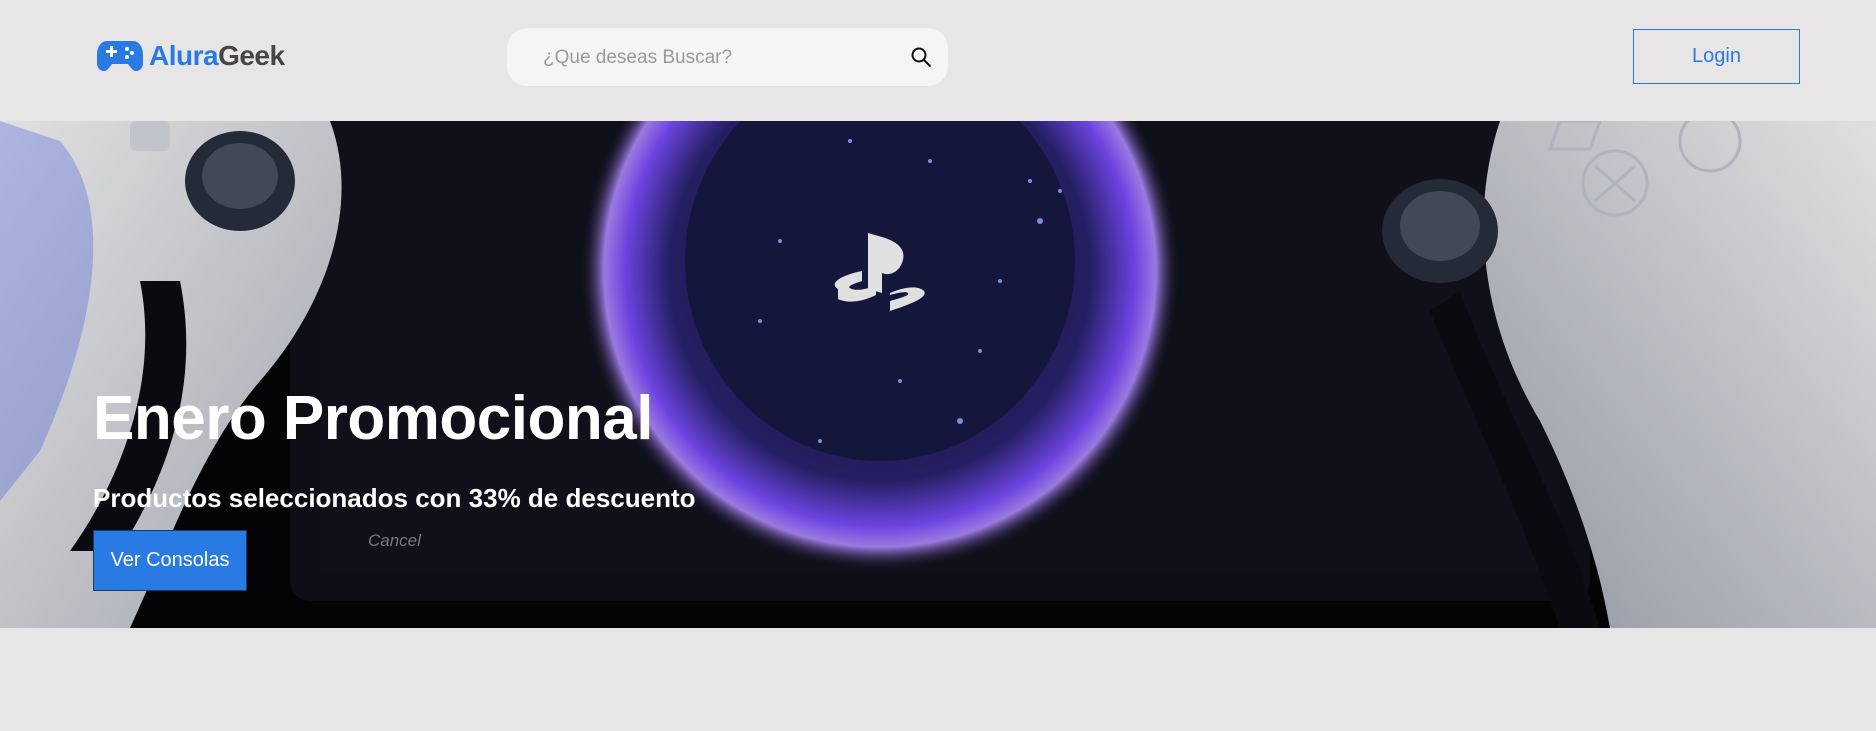 The width and height of the screenshot is (1876, 731). What do you see at coordinates (713, 58) in the screenshot?
I see `search-input` at bounding box center [713, 58].